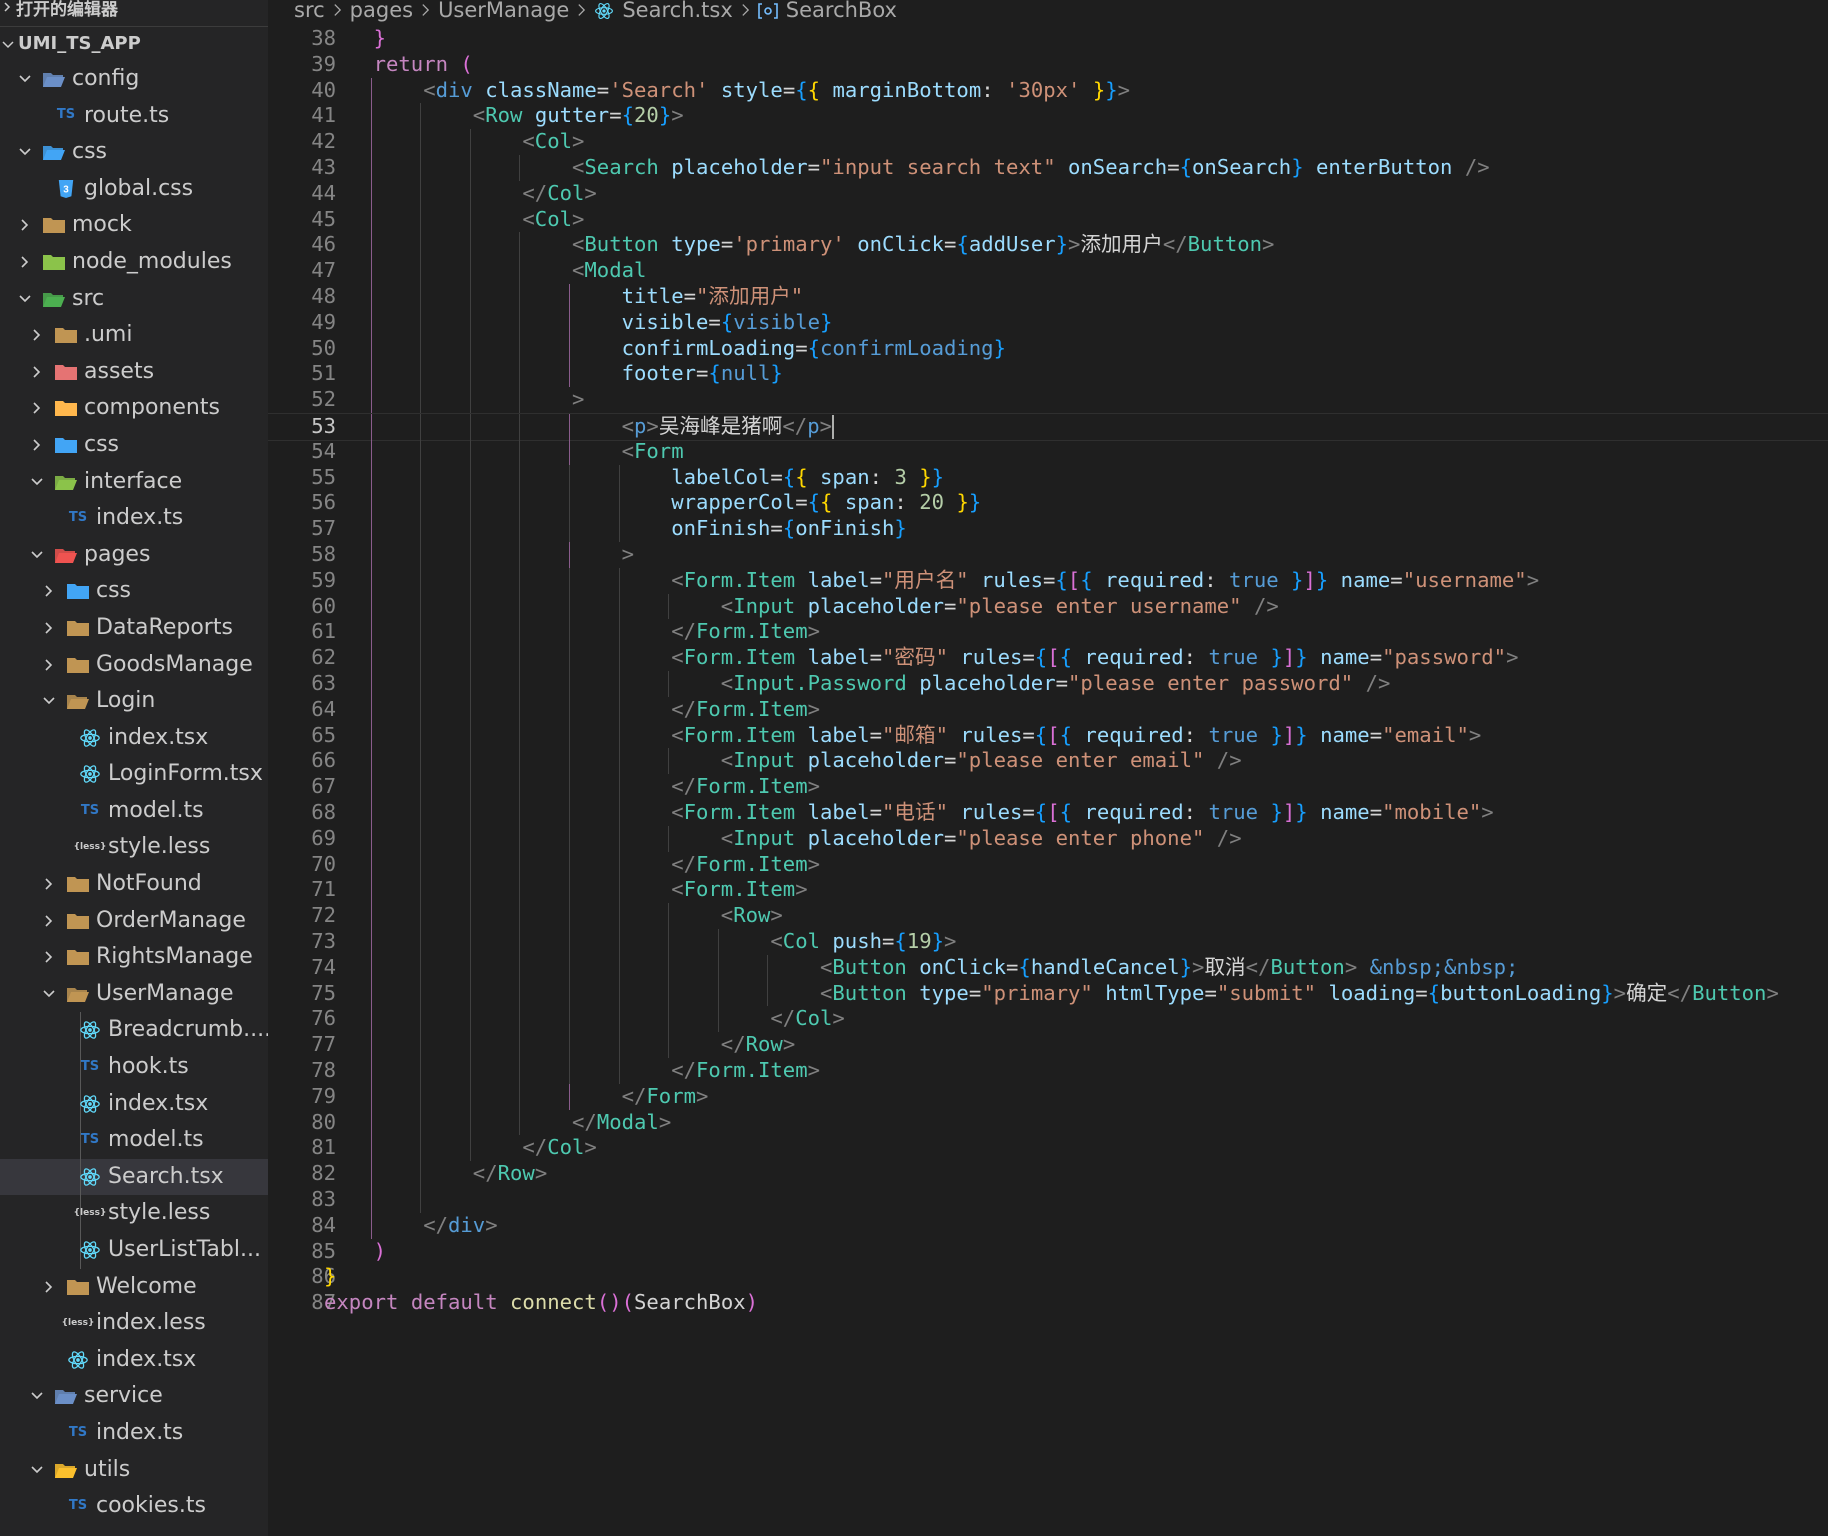 This screenshot has width=1828, height=1536. I want to click on code-line: 52 >, so click(1048, 400).